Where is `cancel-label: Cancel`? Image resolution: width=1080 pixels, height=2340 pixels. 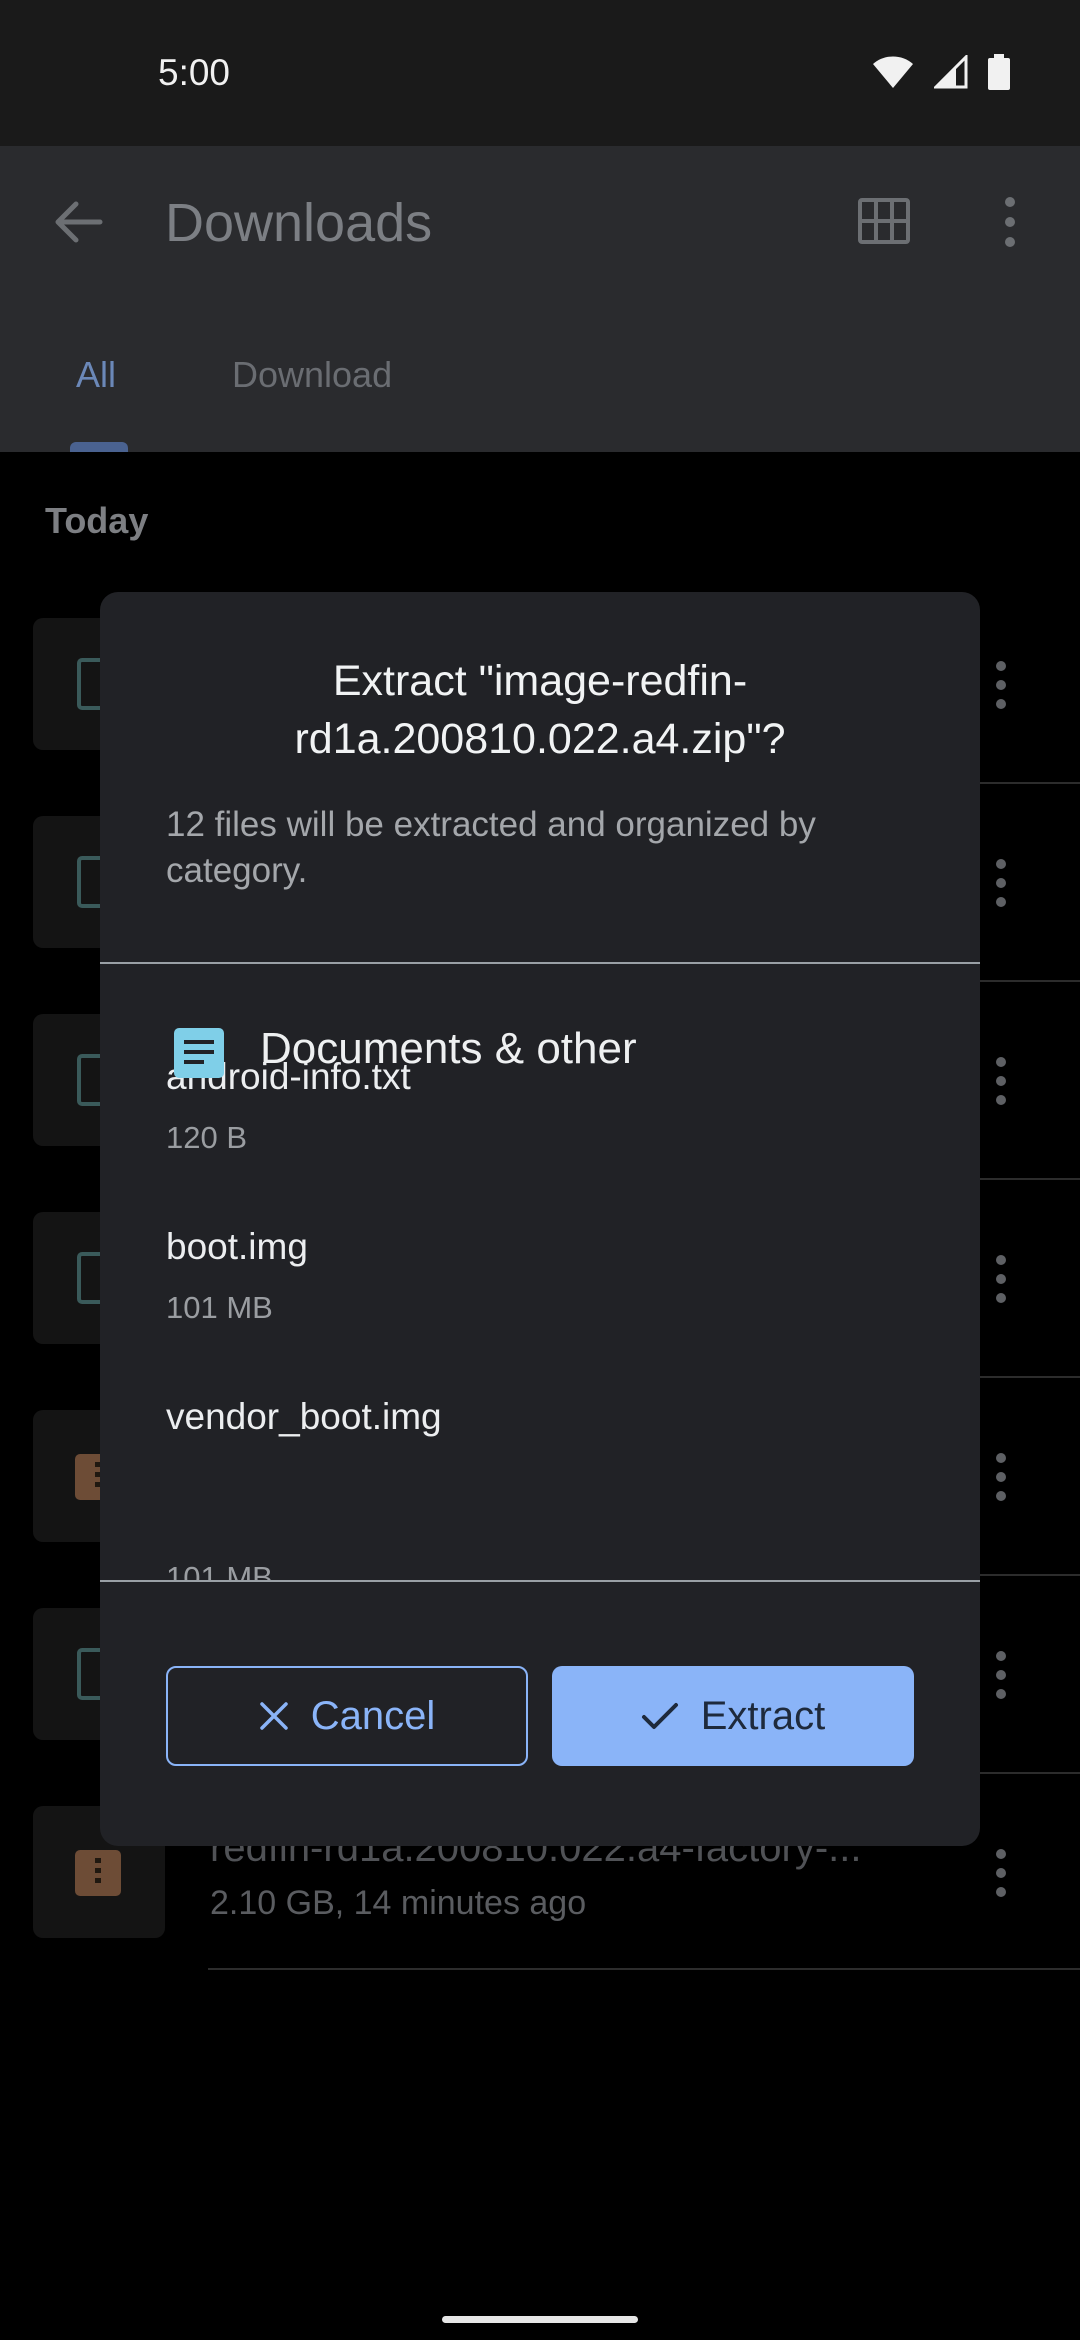
cancel-label: Cancel is located at coordinates (373, 1715).